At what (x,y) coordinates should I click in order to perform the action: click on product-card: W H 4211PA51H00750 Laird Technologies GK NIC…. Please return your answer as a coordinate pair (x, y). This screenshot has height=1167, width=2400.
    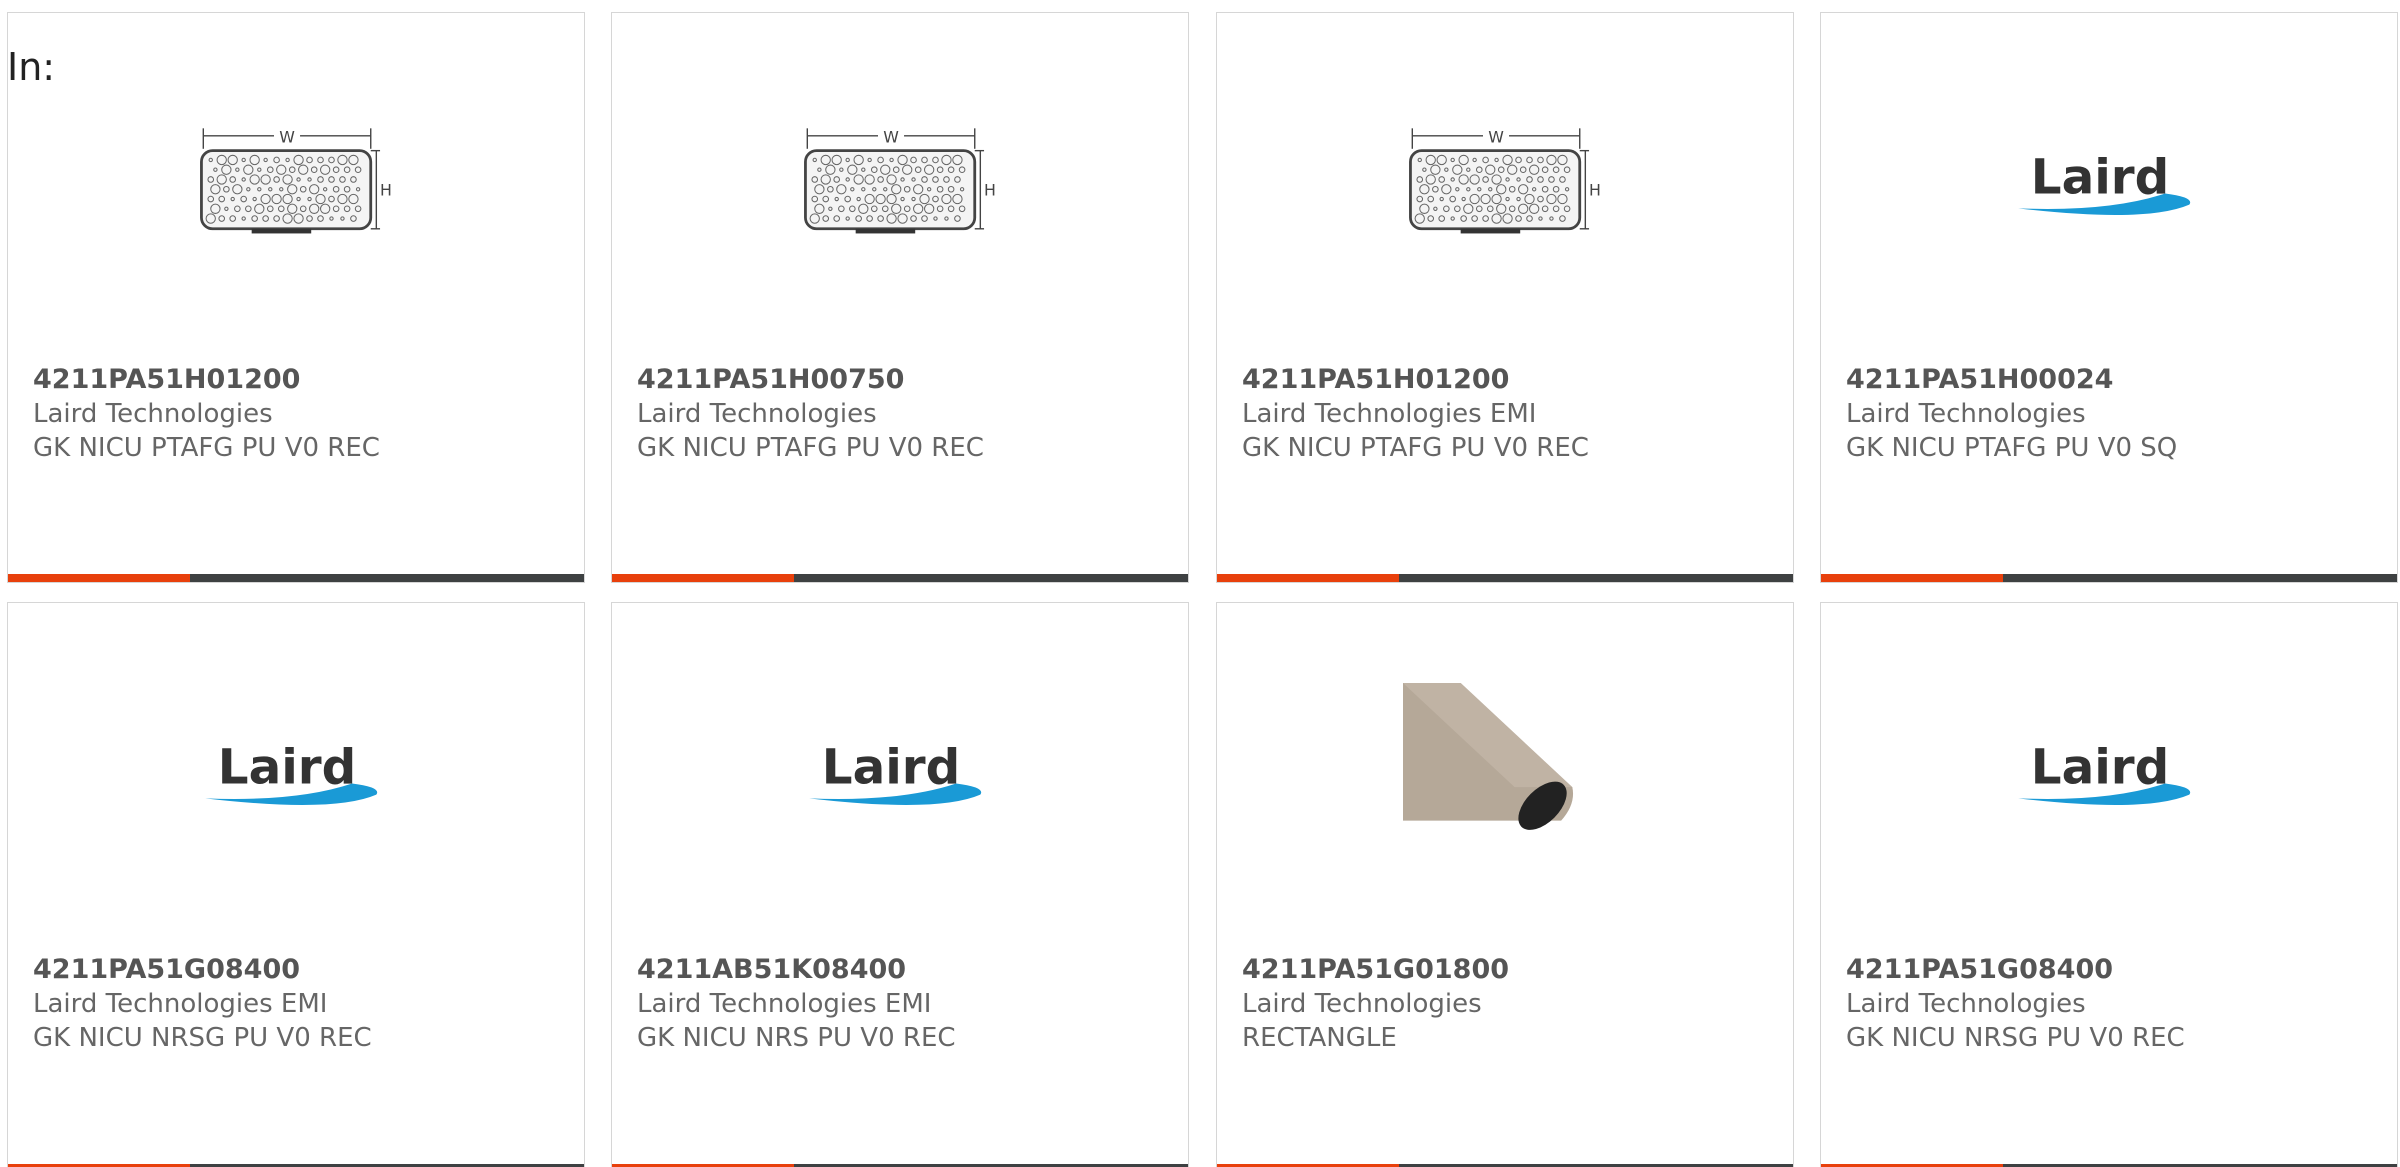
    Looking at the image, I should click on (900, 297).